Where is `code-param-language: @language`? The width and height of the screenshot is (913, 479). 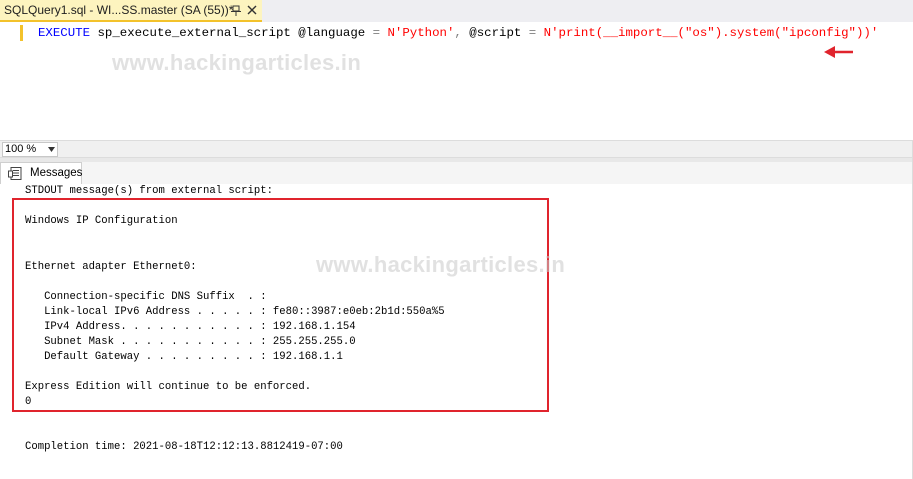
code-param-language: @language is located at coordinates (332, 33).